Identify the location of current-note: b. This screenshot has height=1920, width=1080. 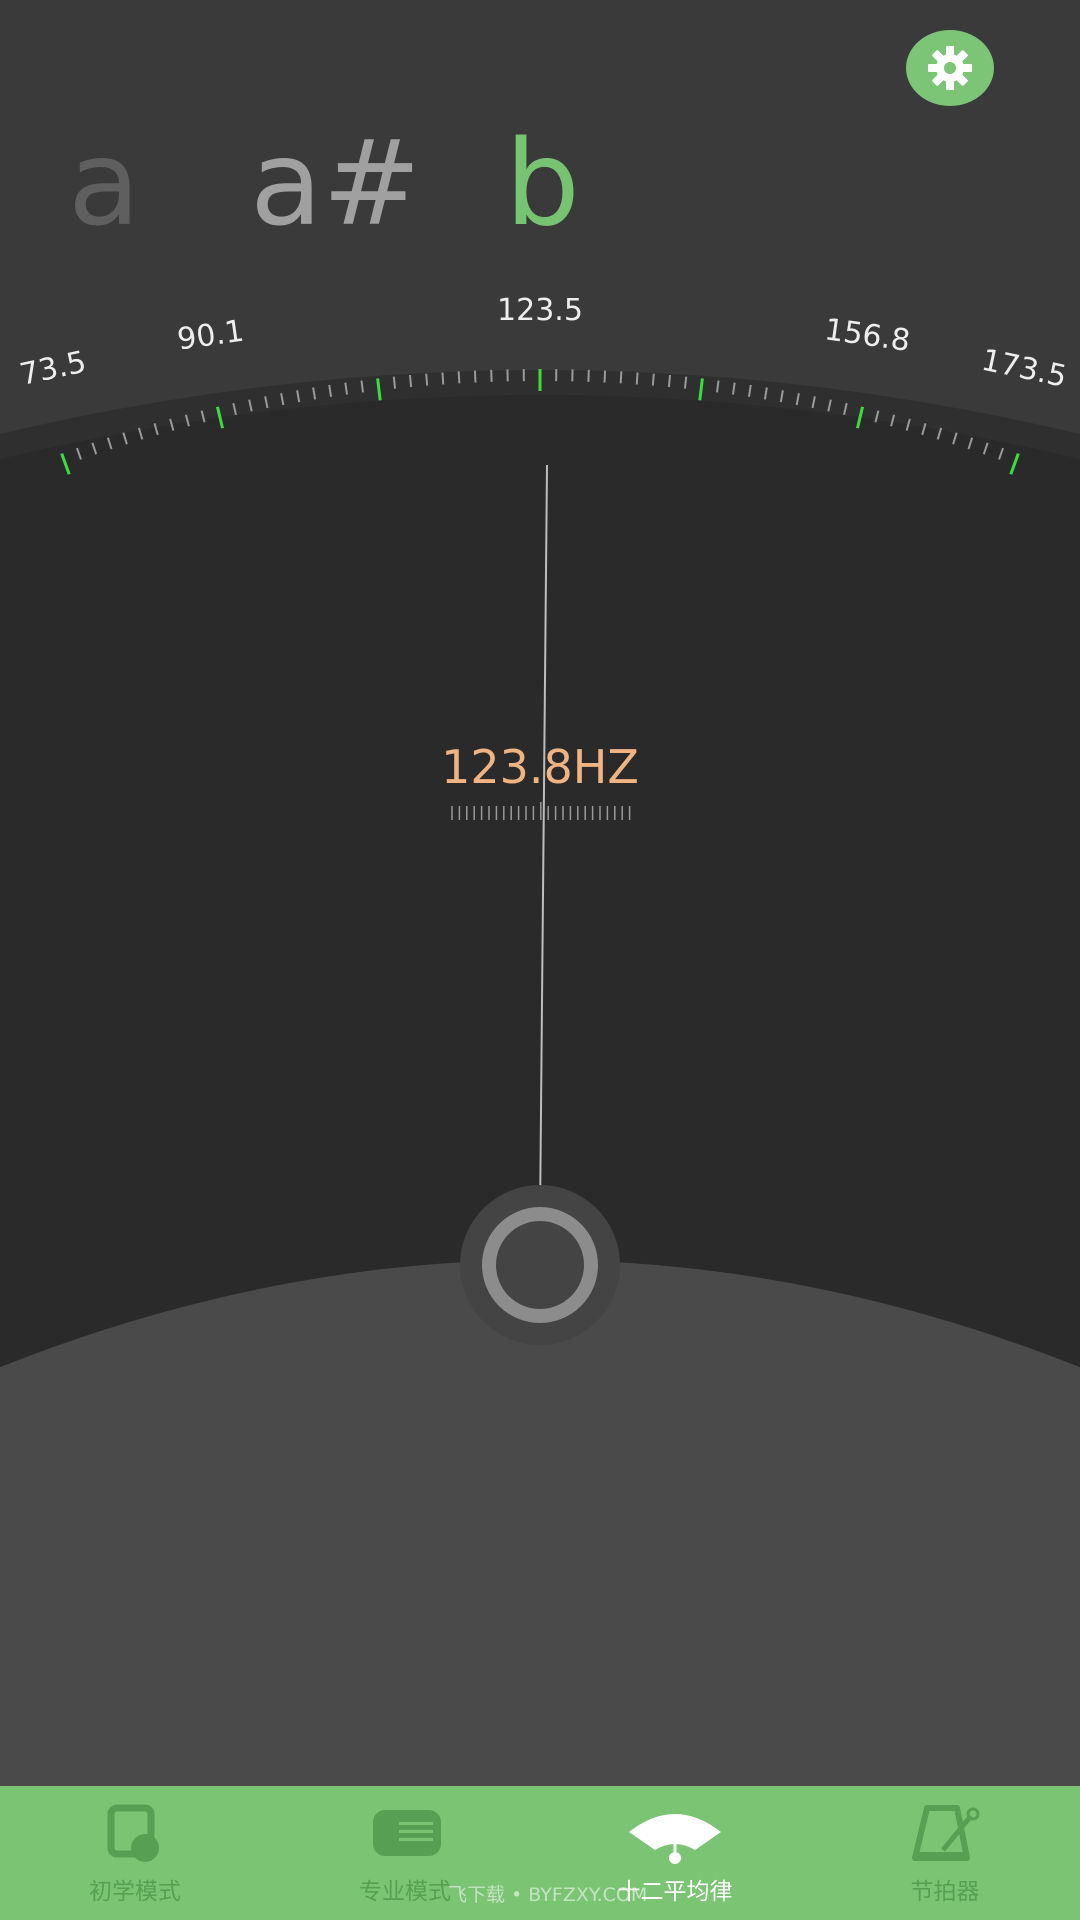
(542, 183).